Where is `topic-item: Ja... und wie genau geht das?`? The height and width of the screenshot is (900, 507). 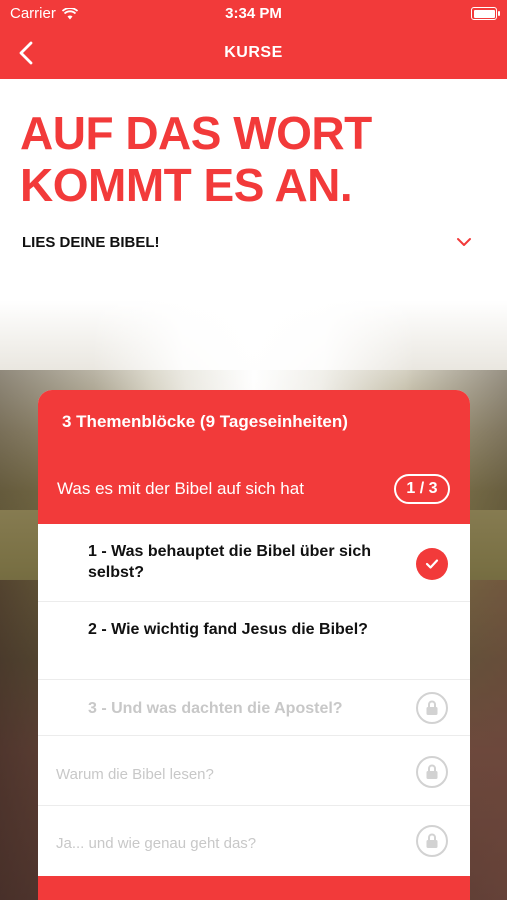 topic-item: Ja... und wie genau geht das? is located at coordinates (254, 841).